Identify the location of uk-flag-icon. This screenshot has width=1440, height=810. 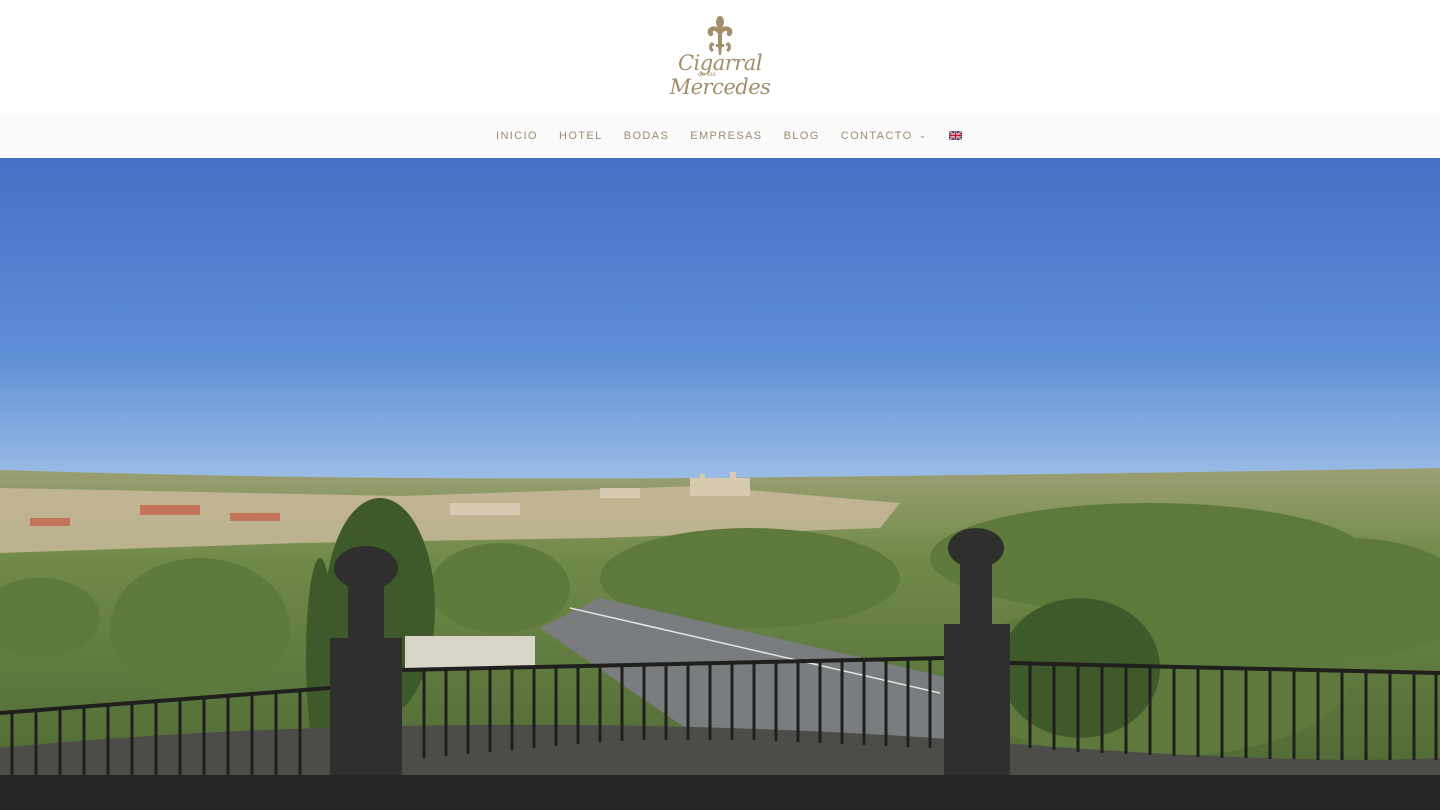
(955, 135).